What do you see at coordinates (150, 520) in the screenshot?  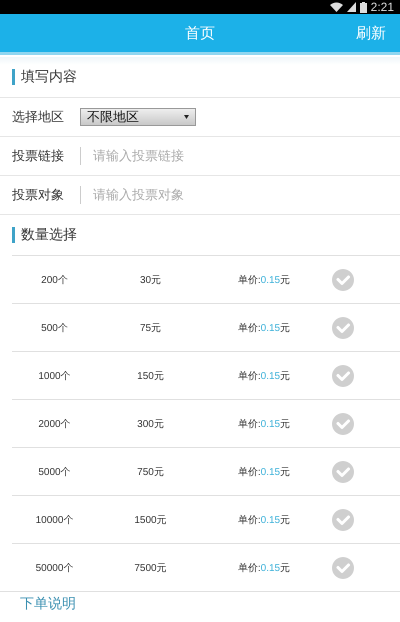 I see `total-price-cell-text: 1500元` at bounding box center [150, 520].